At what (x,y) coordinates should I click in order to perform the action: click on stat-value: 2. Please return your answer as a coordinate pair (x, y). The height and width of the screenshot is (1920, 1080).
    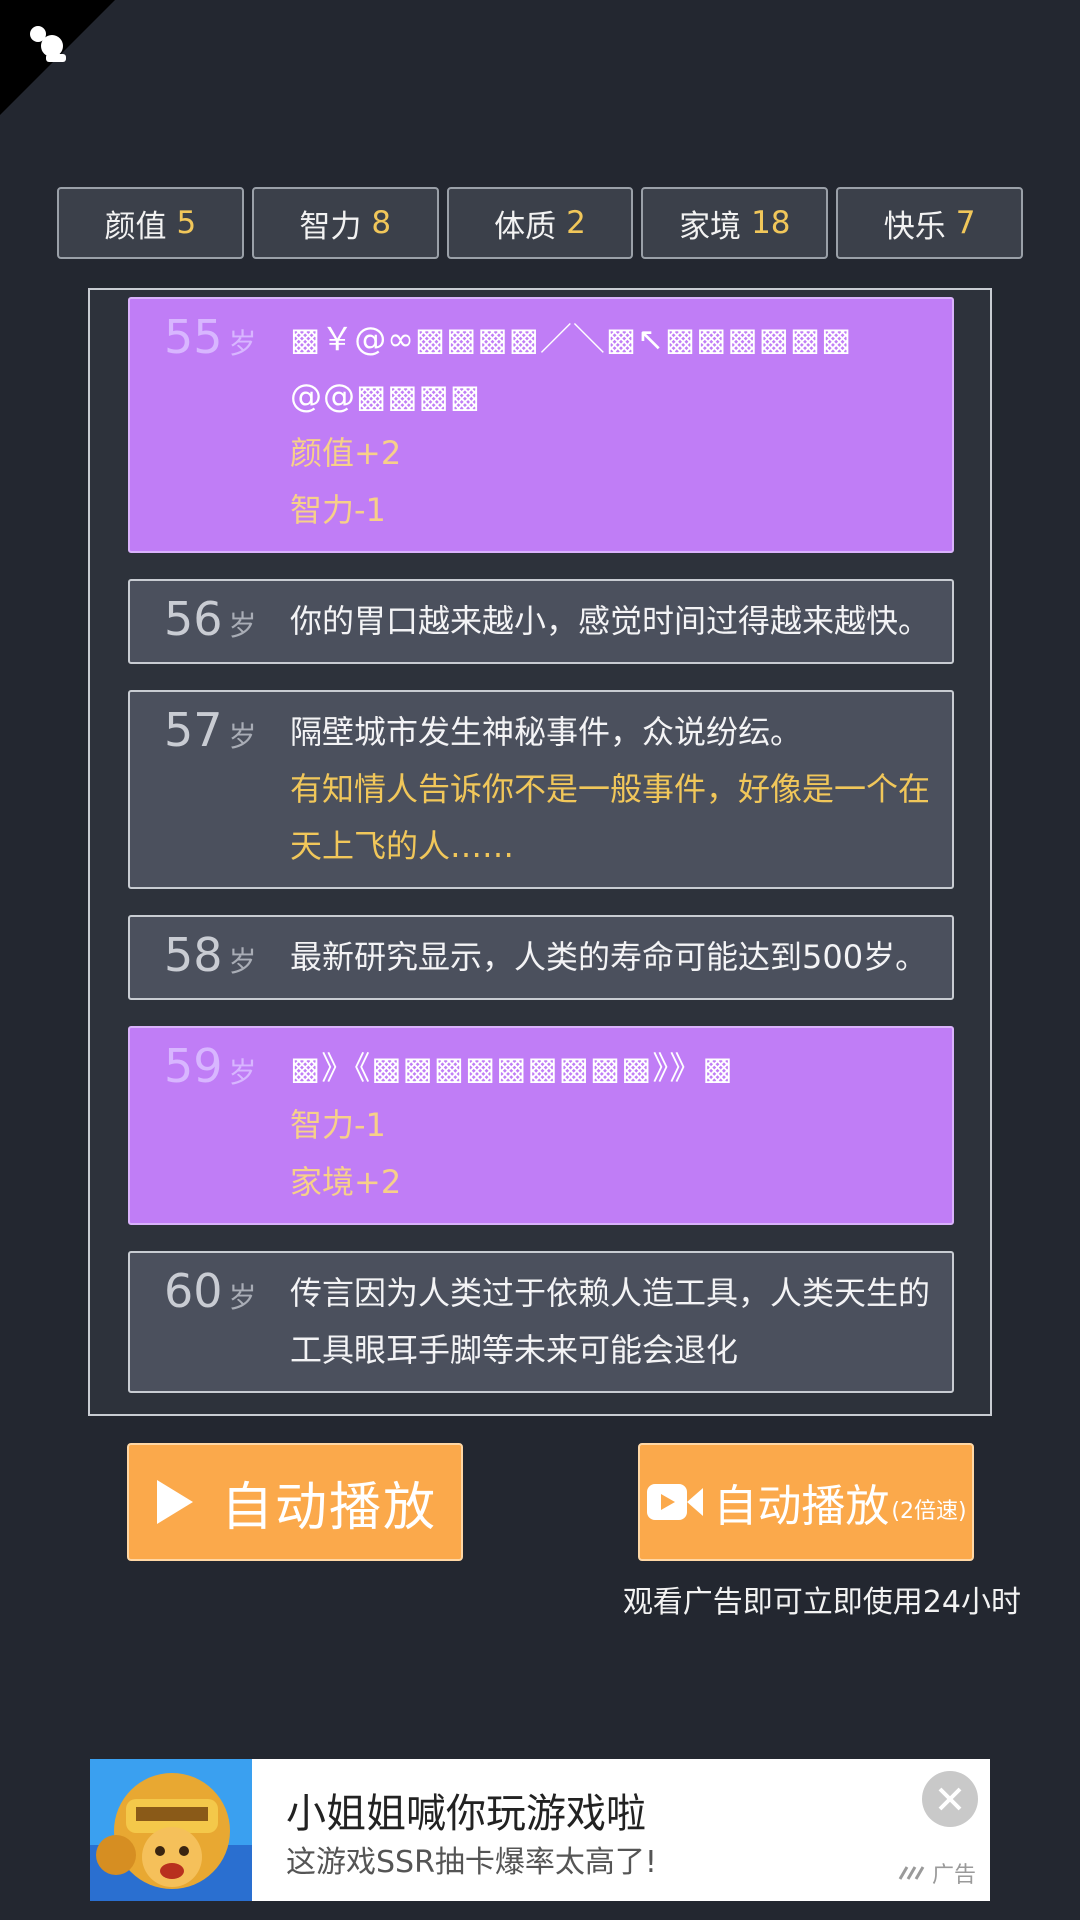
    Looking at the image, I should click on (576, 223).